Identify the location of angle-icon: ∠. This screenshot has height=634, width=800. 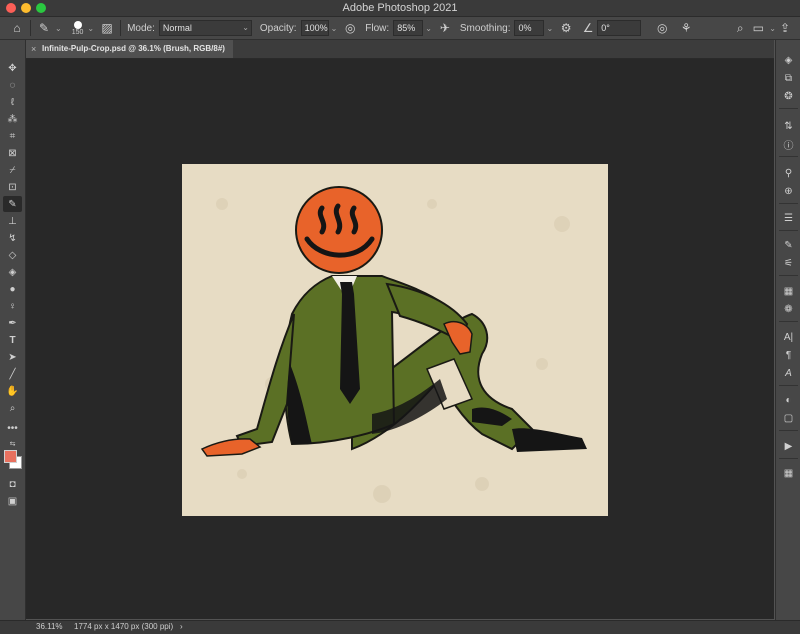
(588, 28).